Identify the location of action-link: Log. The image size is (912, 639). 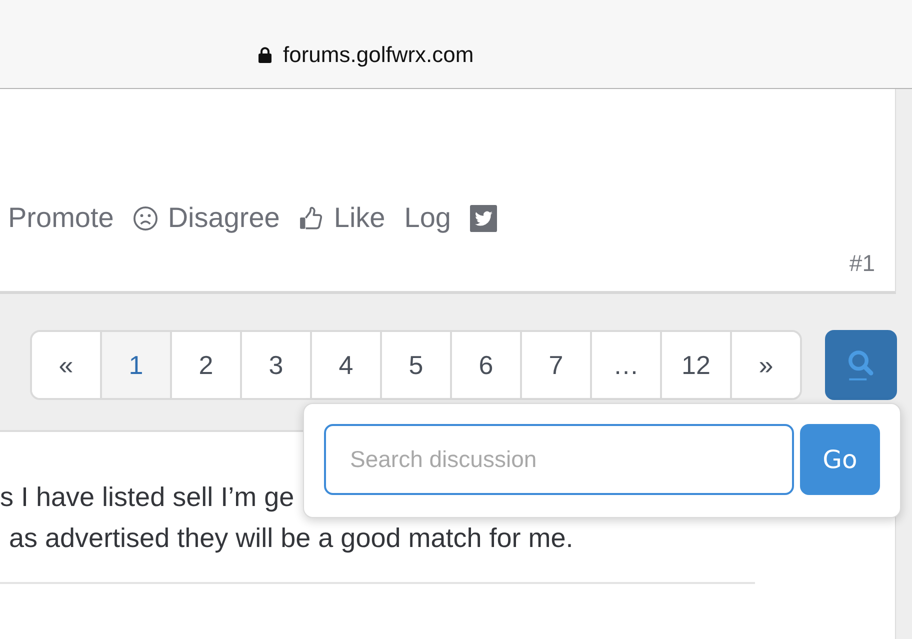
(427, 218).